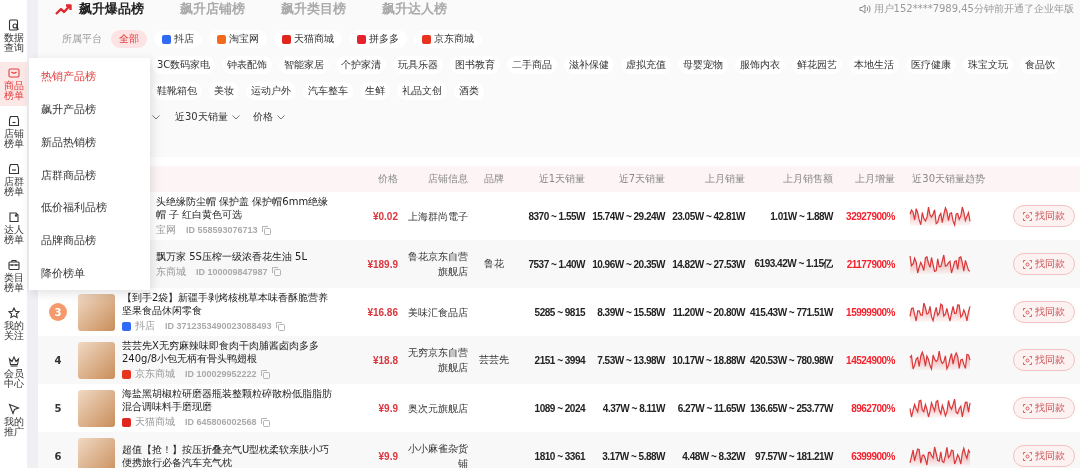 This screenshot has height=468, width=1080. What do you see at coordinates (184, 65) in the screenshot?
I see `category-chip: 3C数码家电` at bounding box center [184, 65].